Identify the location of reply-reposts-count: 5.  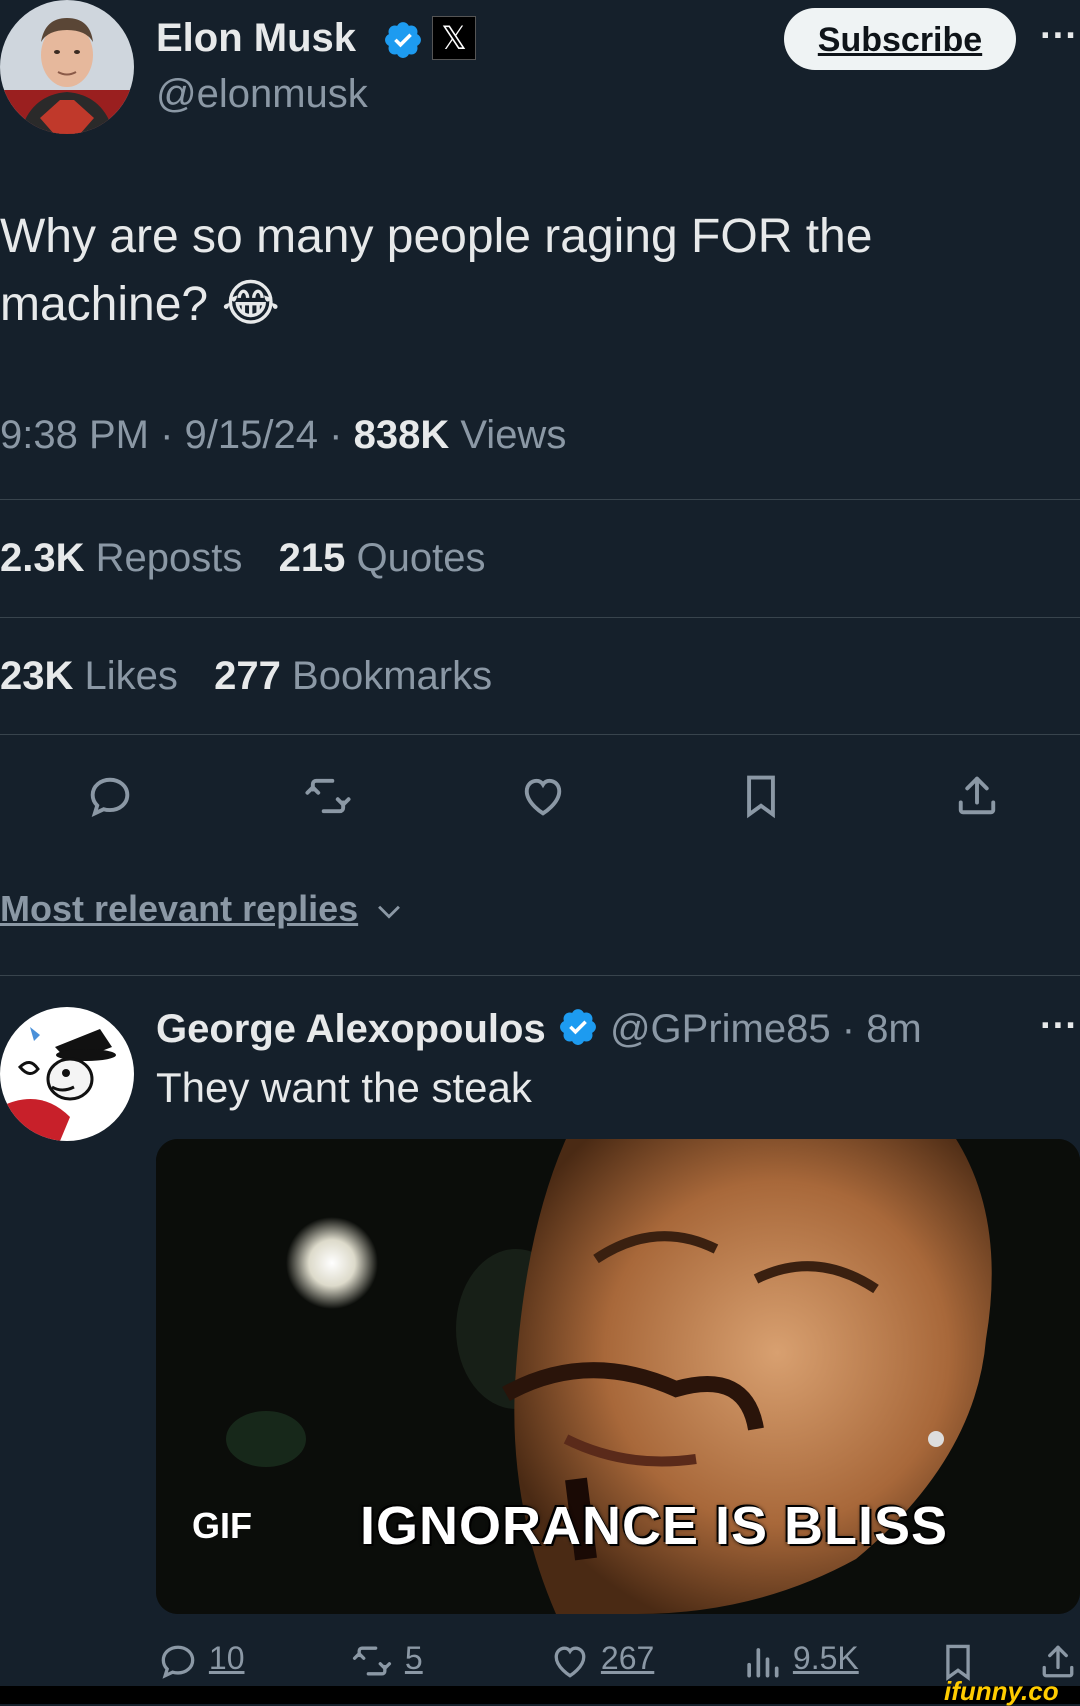
(413, 1658).